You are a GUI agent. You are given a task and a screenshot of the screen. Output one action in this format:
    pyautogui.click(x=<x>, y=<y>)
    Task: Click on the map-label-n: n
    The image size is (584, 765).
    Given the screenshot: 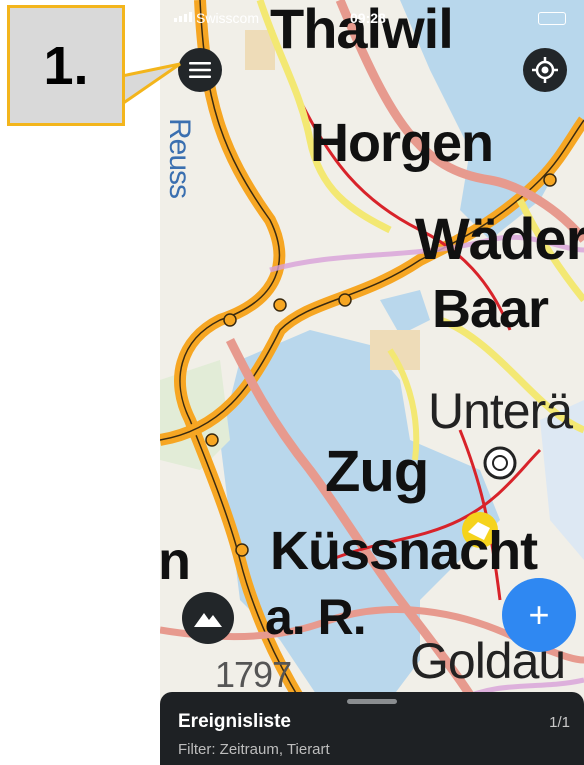 What is the action you would take?
    pyautogui.click(x=175, y=561)
    